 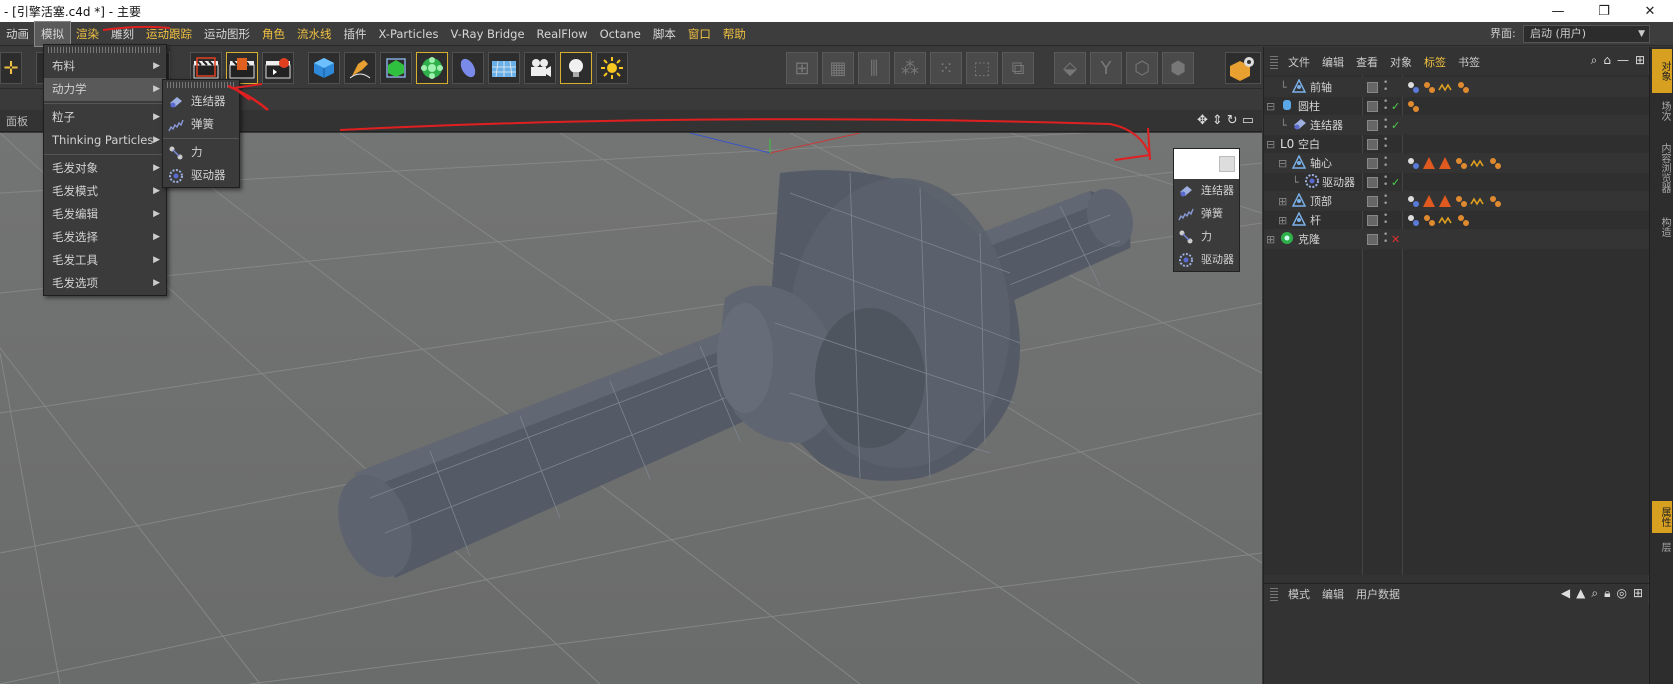 What do you see at coordinates (105, 89) in the screenshot?
I see `simulate-menu-item: 动力学 ▶` at bounding box center [105, 89].